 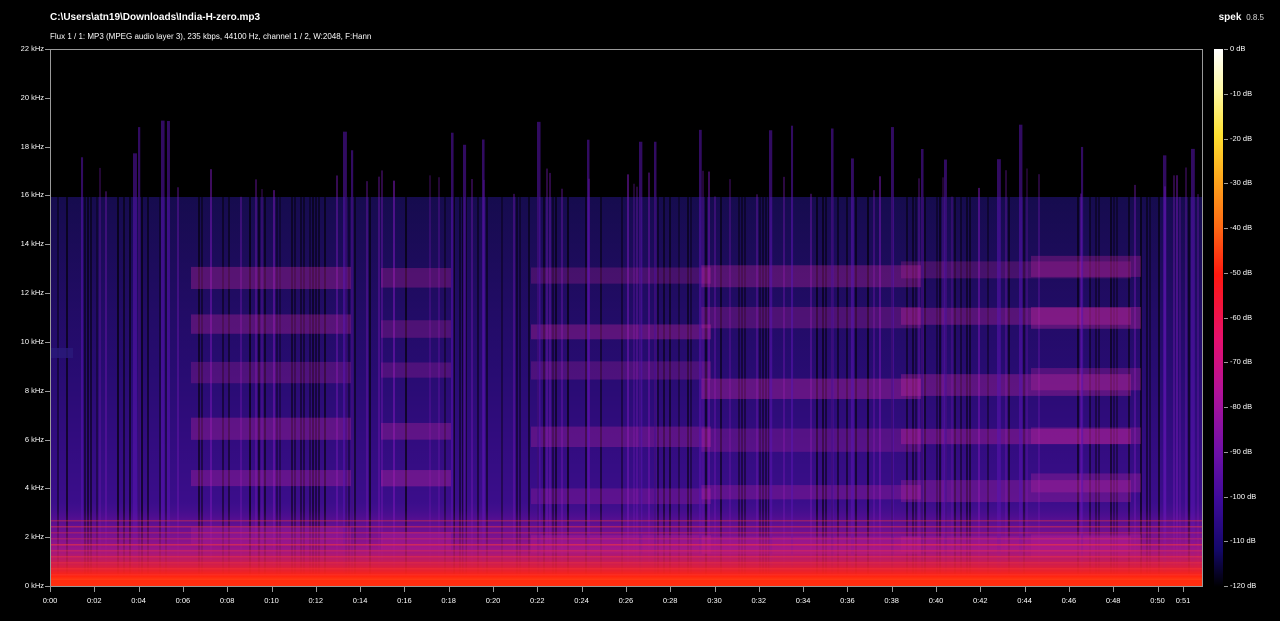 I want to click on frequency-tick-label: 16 kHz, so click(x=32, y=195).